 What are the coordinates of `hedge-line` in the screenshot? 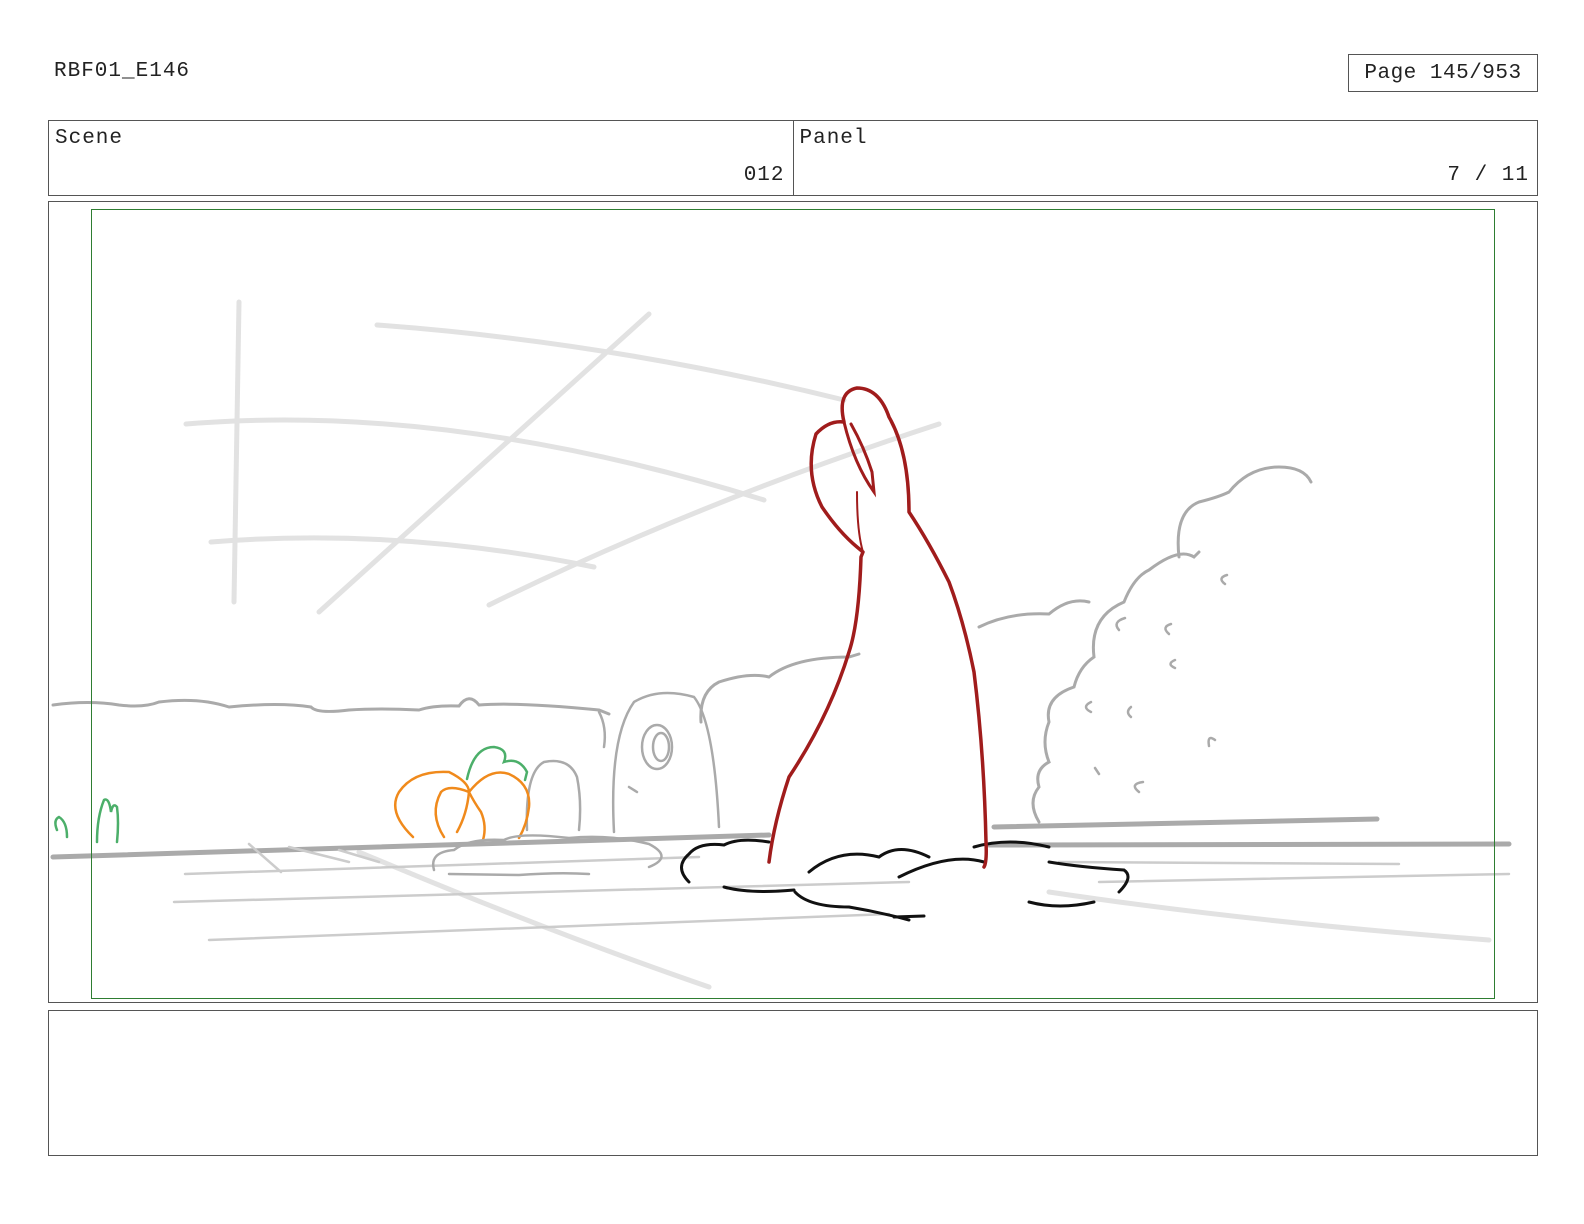 It's located at (331, 706).